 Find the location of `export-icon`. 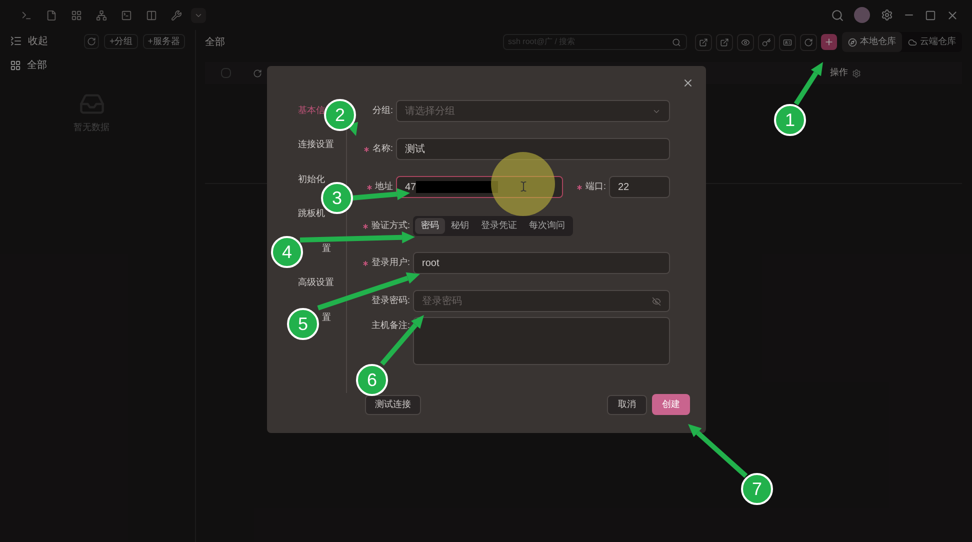

export-icon is located at coordinates (703, 42).